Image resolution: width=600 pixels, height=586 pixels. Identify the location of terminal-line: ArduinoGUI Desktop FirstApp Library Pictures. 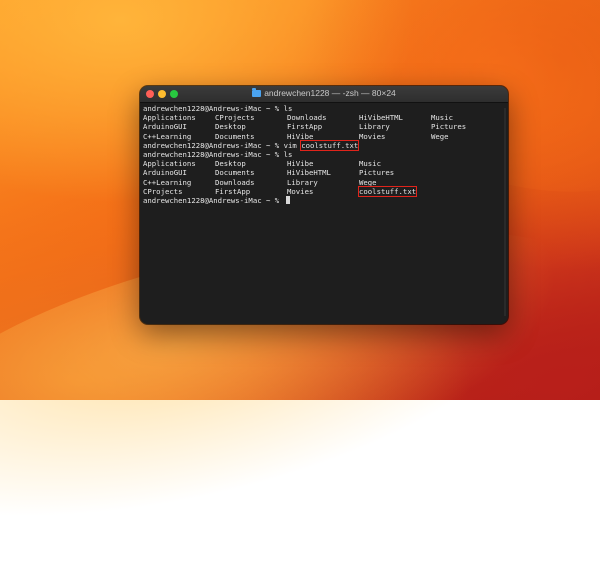
(321, 126).